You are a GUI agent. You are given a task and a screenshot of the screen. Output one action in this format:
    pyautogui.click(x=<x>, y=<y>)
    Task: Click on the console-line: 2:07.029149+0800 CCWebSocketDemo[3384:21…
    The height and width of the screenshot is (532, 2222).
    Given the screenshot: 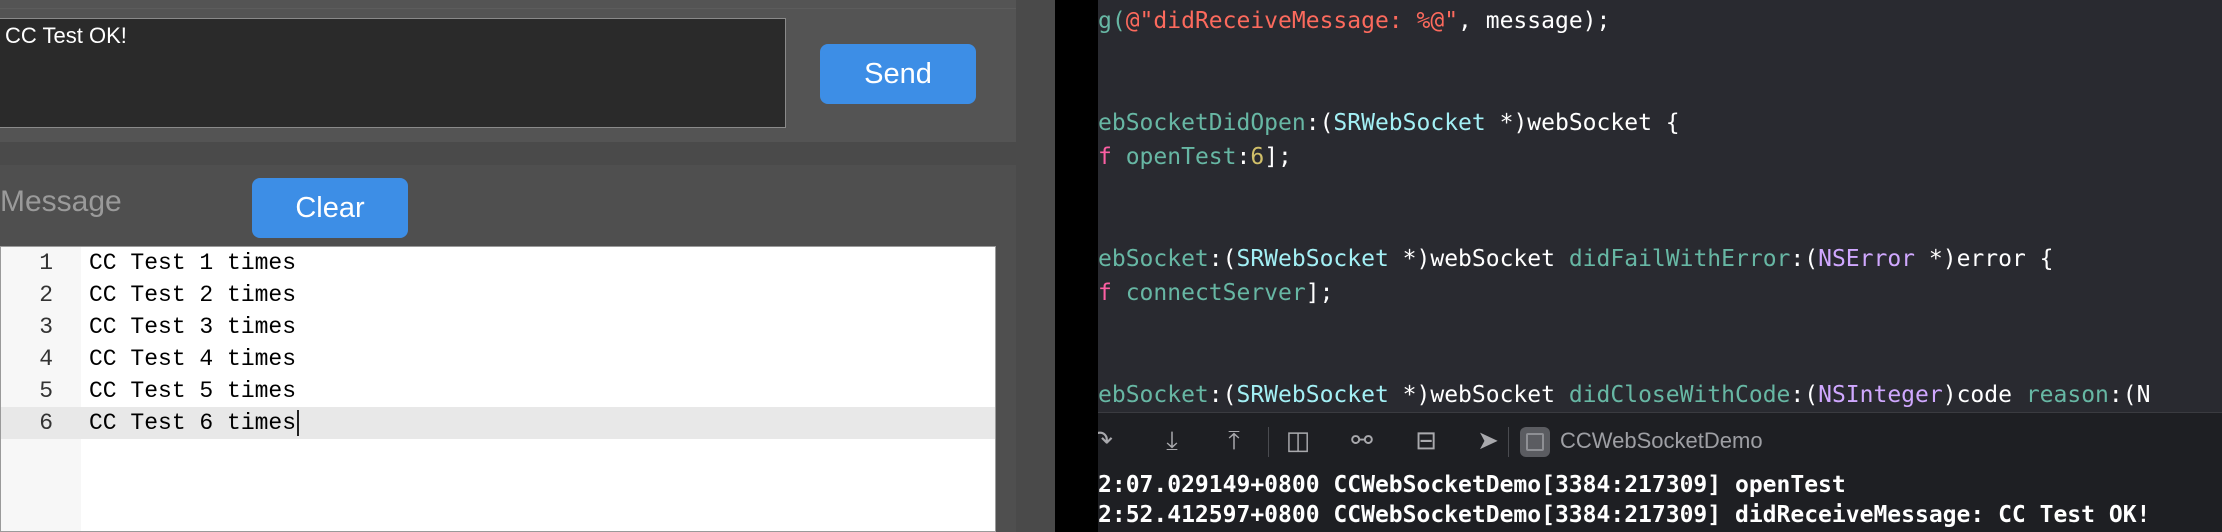 What is the action you would take?
    pyautogui.click(x=1472, y=485)
    